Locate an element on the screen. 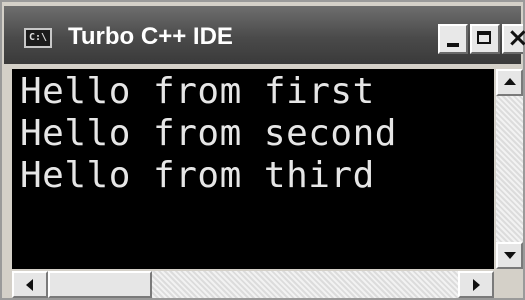 Image resolution: width=525 pixels, height=300 pixels. size-grip is located at coordinates (509, 284).